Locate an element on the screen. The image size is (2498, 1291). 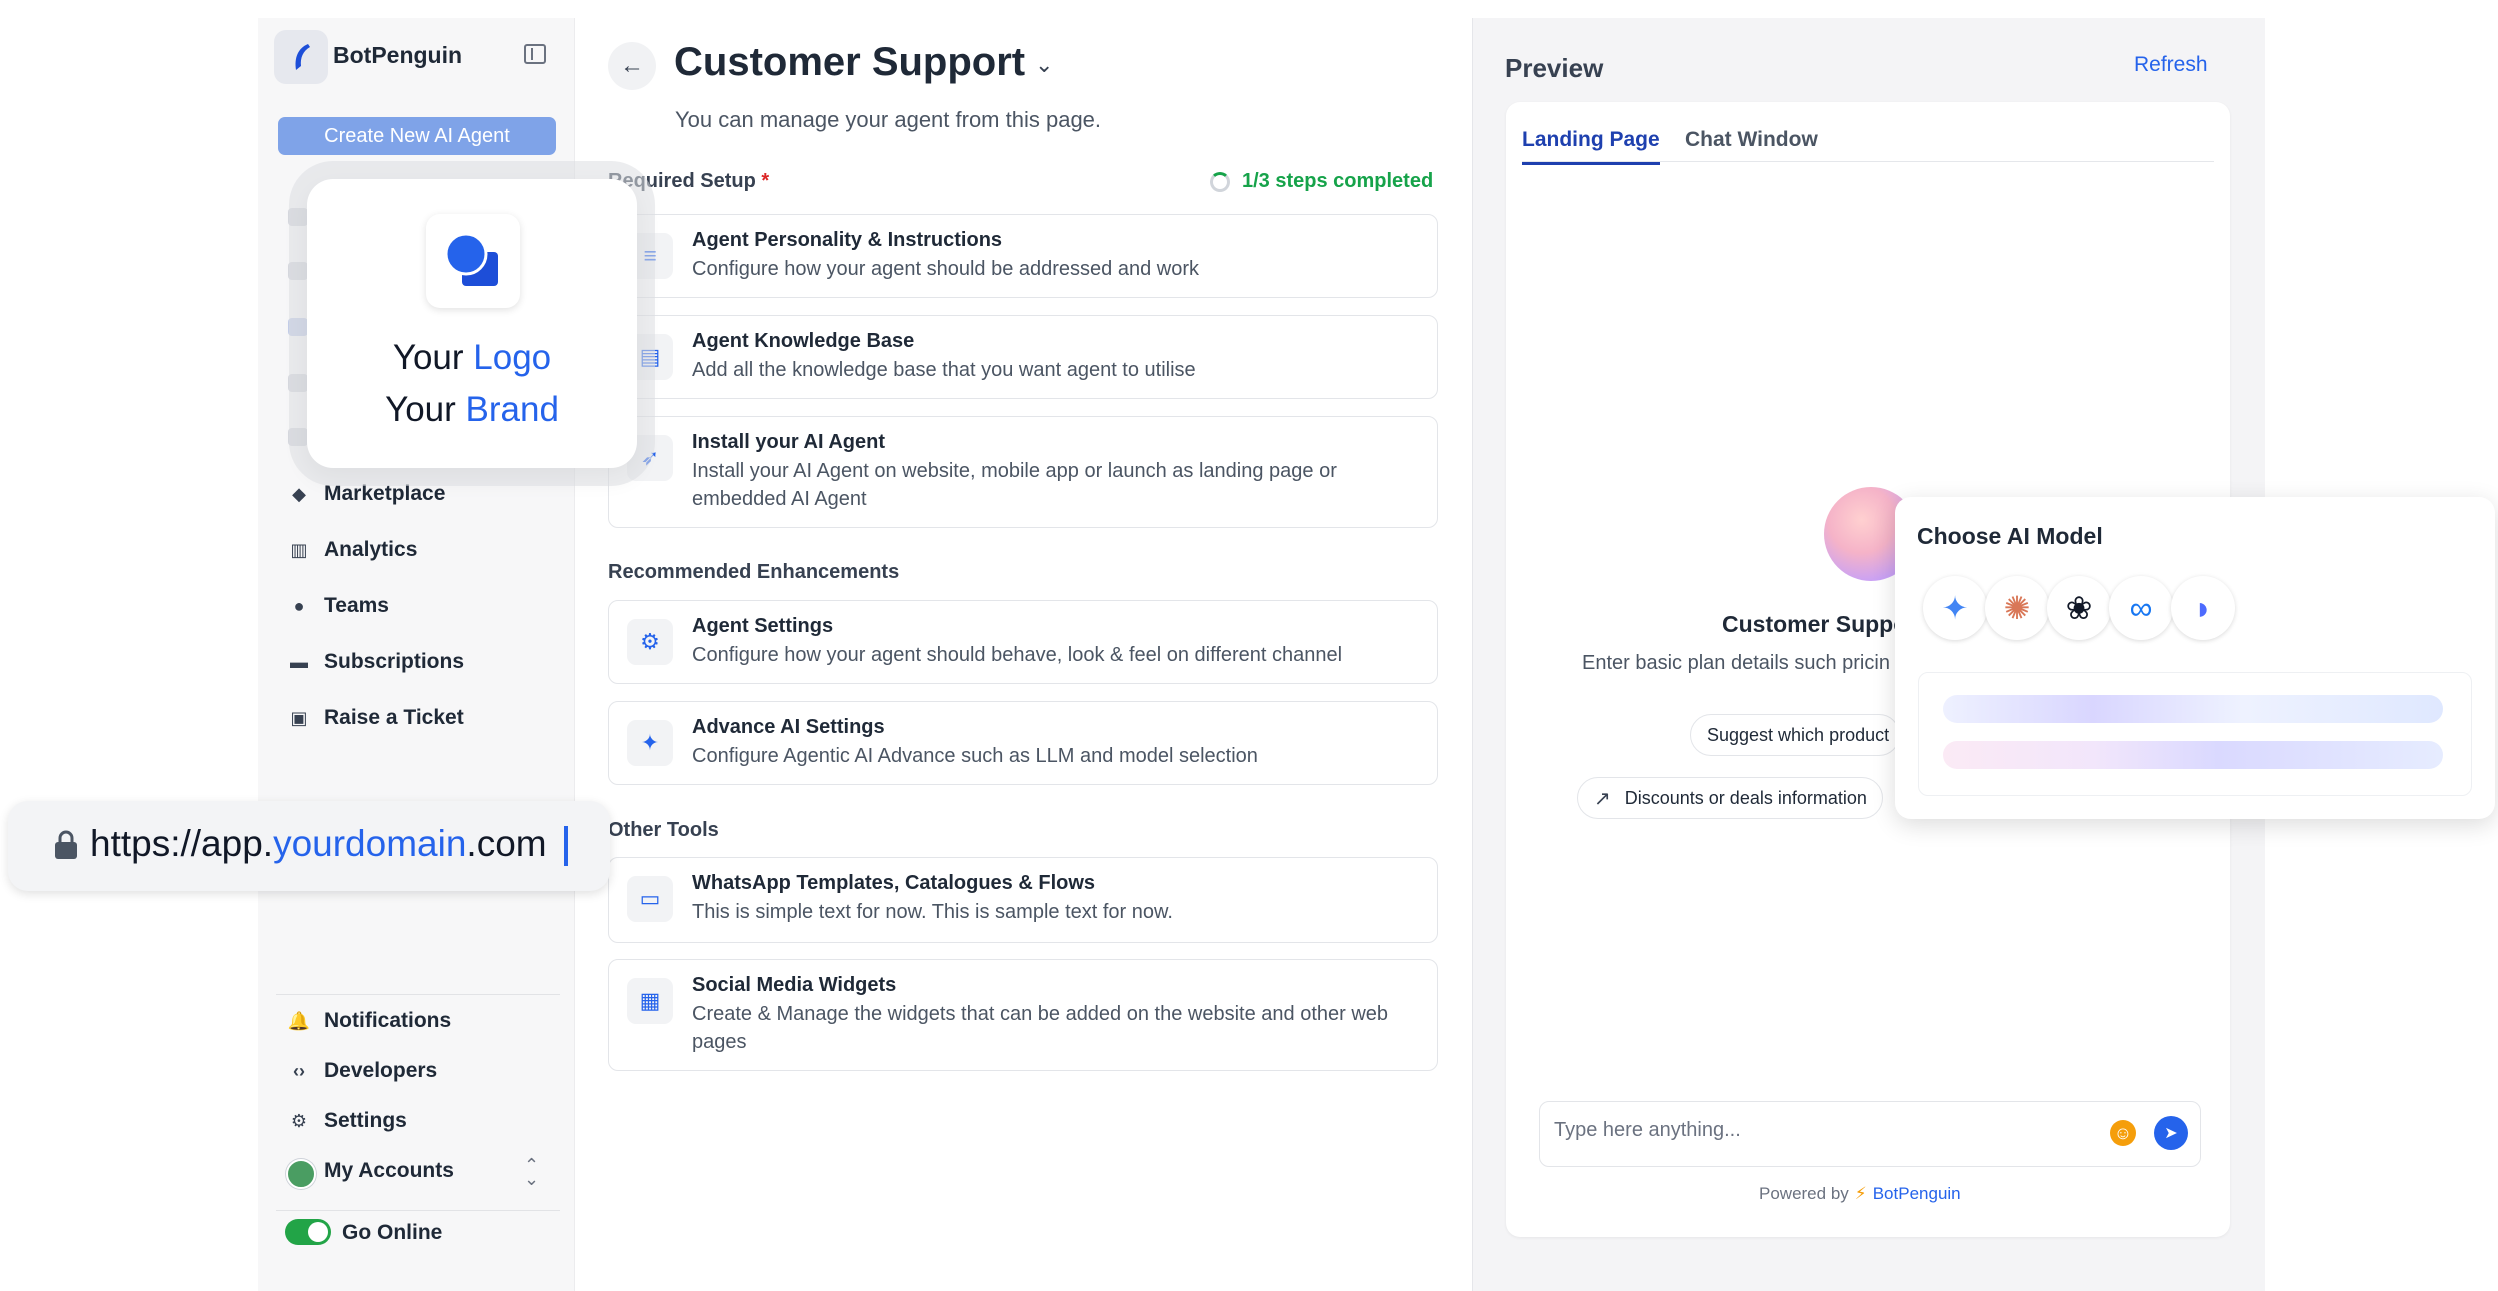
sidebar-item-raise-ticket: ▣ Raise a Ticket is located at coordinates (375, 718).